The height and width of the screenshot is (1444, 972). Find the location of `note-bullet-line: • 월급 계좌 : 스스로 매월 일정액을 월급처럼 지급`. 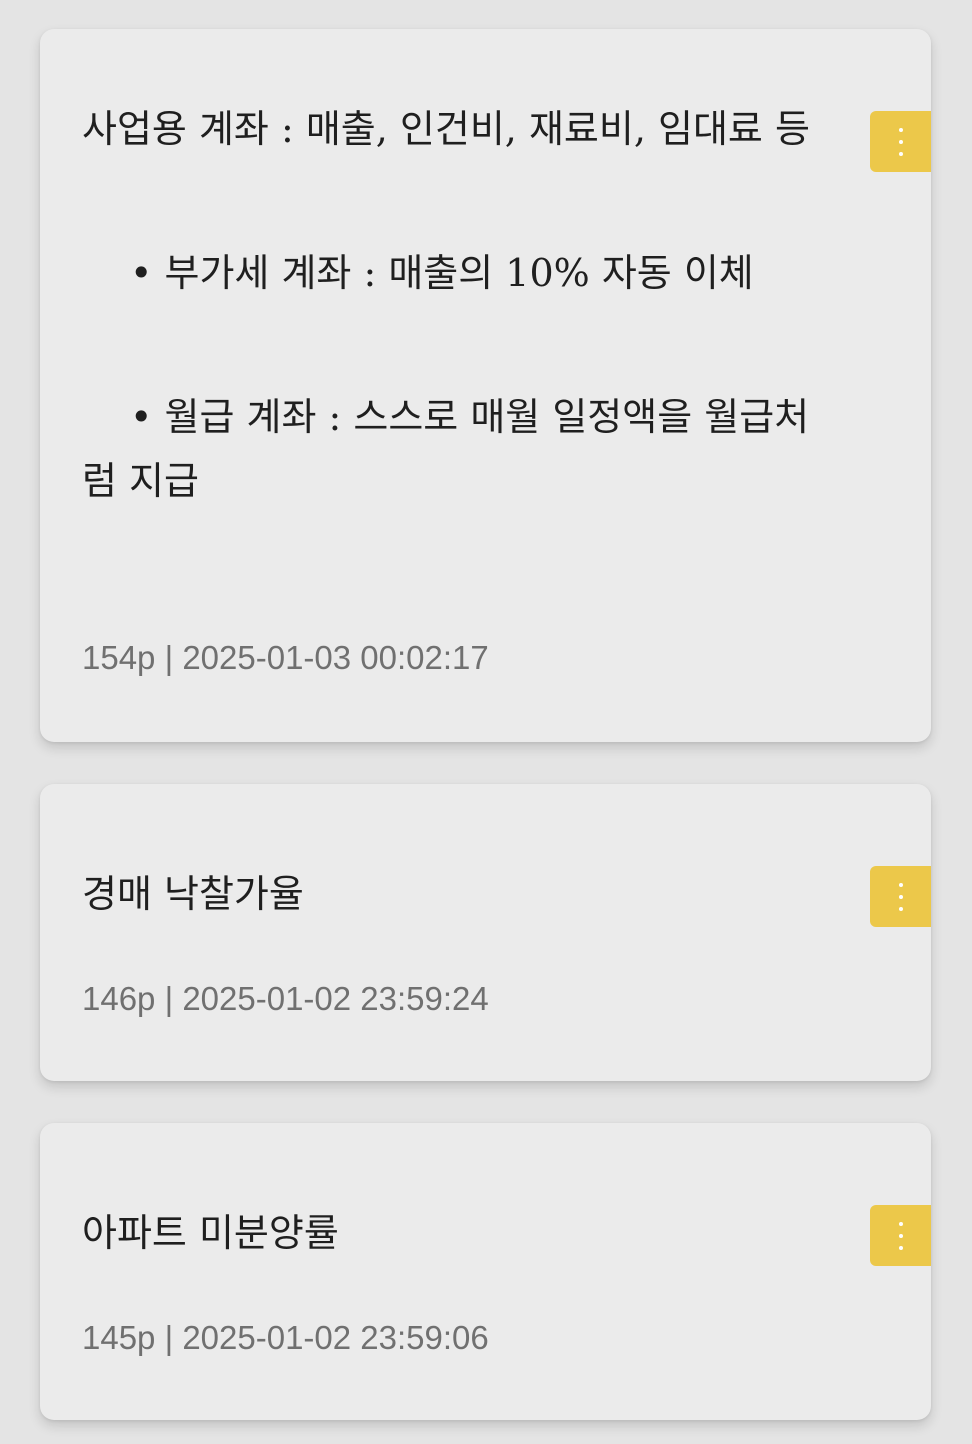

note-bullet-line: • 월급 계좌 : 스스로 매월 일정액을 월급처럼 지급 is located at coordinates (446, 449).